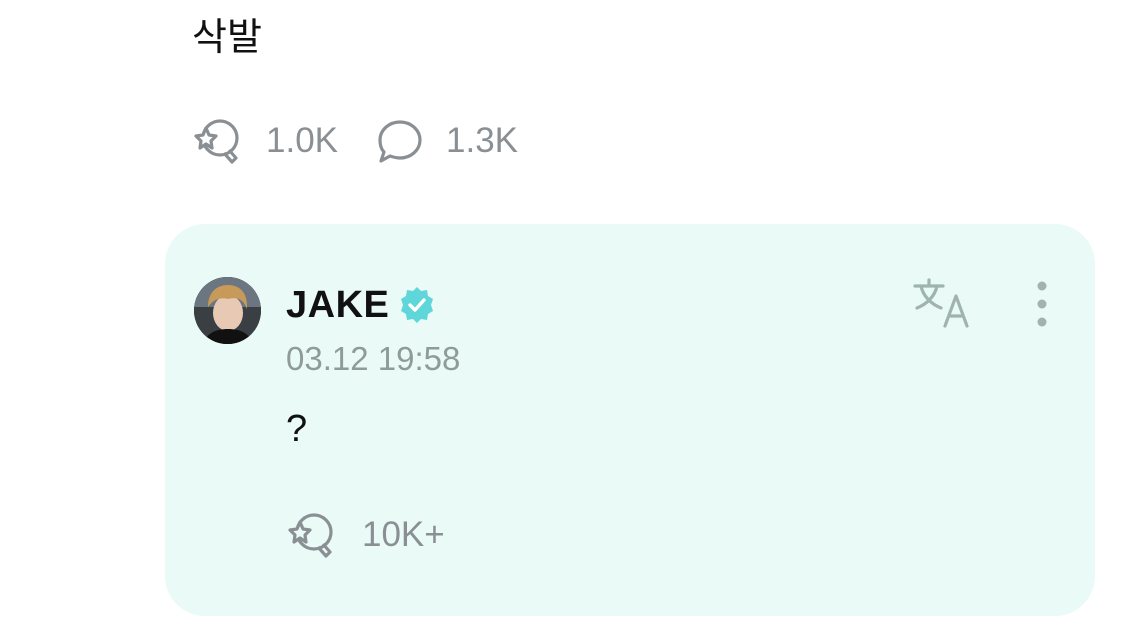 The image size is (1125, 640). I want to click on author-name: JAKE, so click(337, 305).